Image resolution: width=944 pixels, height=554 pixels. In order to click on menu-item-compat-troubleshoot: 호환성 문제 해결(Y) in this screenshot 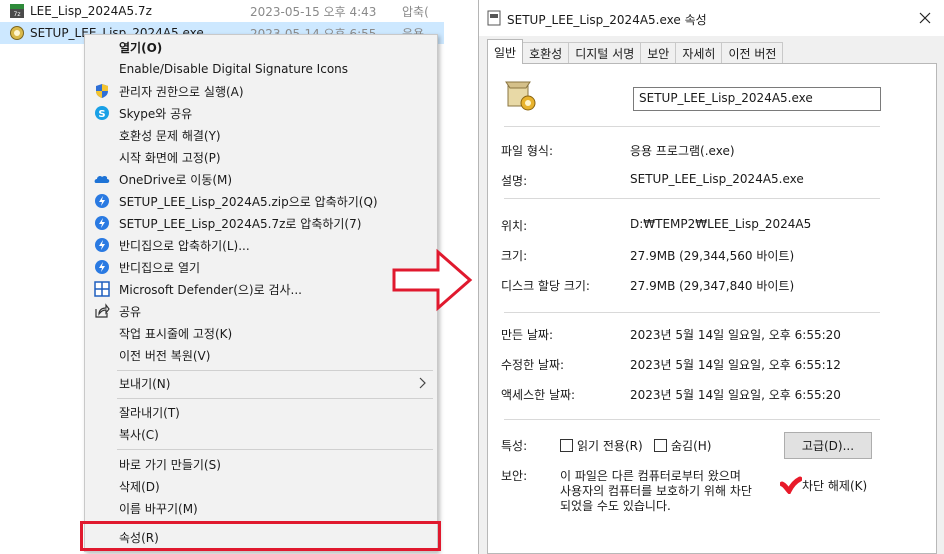, I will do `click(261, 135)`.